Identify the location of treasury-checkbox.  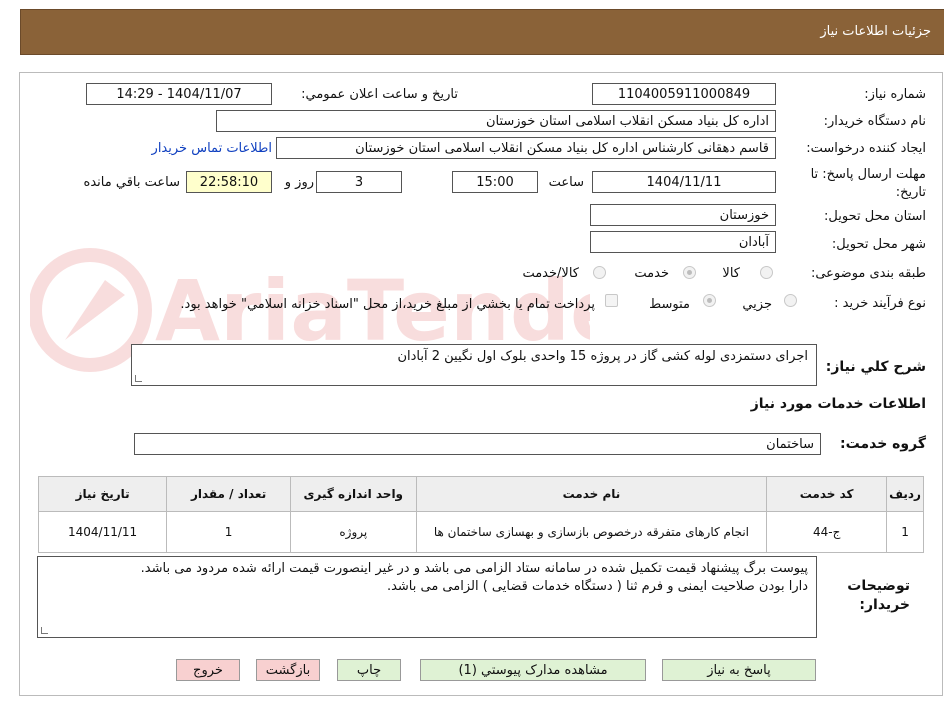
(611, 300).